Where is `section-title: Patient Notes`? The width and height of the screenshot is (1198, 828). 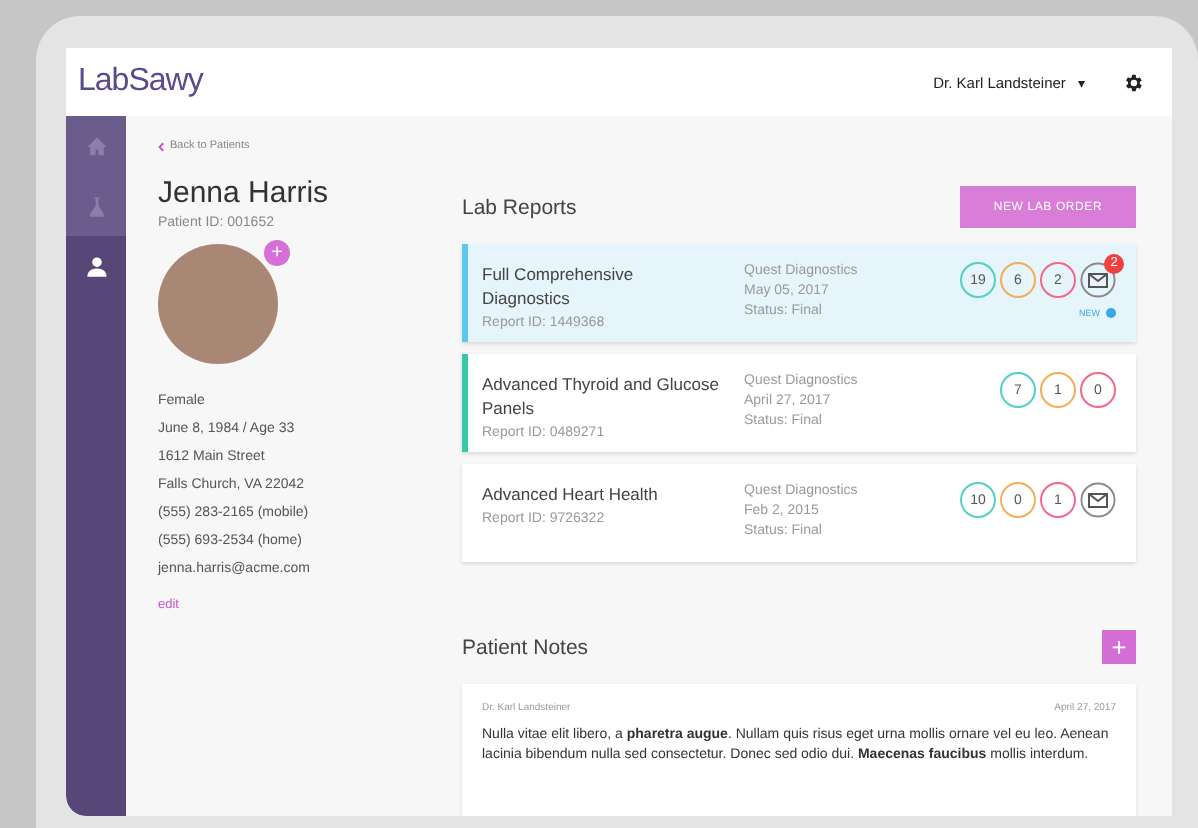 section-title: Patient Notes is located at coordinates (525, 647).